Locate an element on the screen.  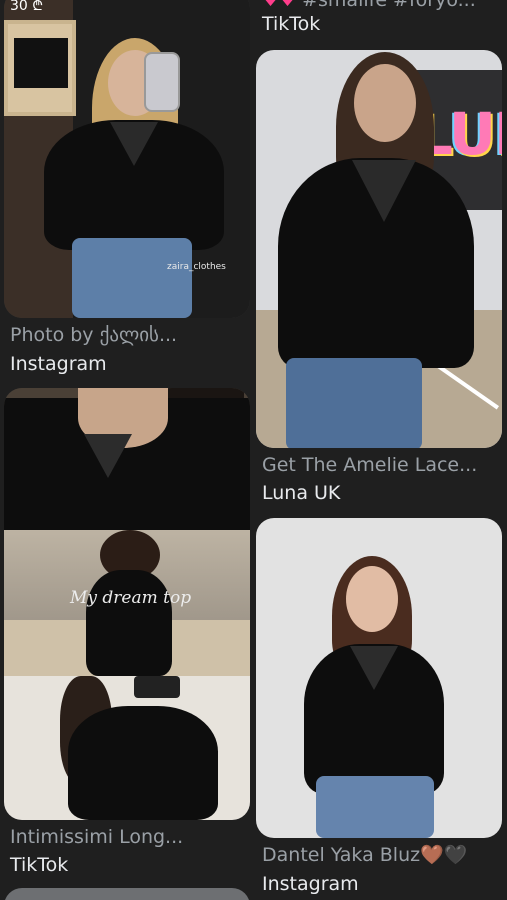
frame-sign is located at coordinates (41, 63).